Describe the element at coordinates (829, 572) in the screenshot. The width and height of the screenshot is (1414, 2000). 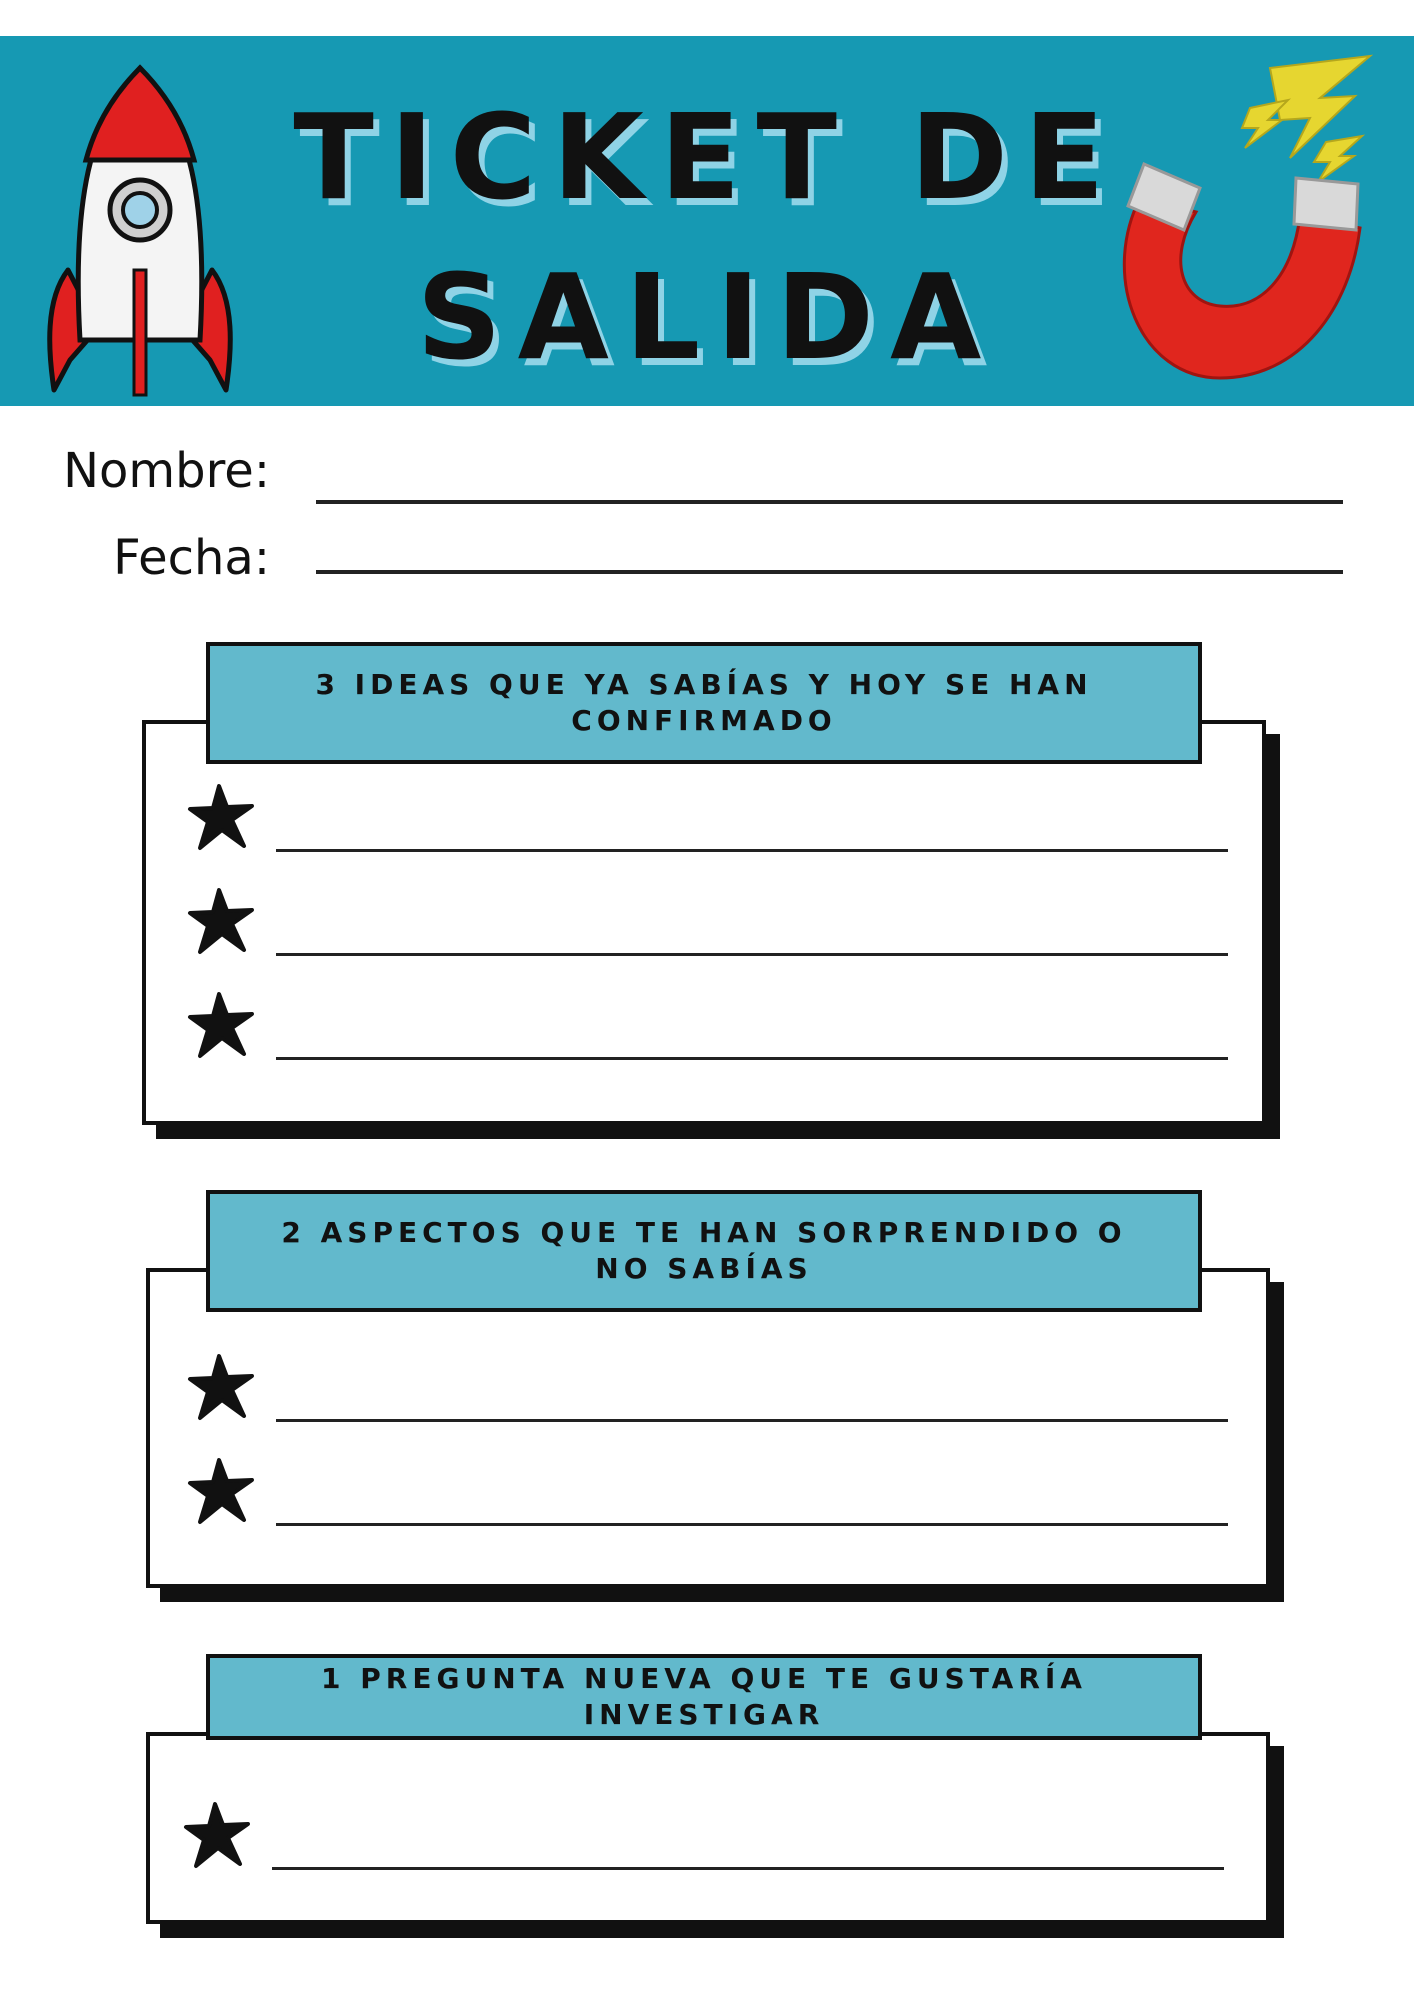
I see `date-field-line` at that location.